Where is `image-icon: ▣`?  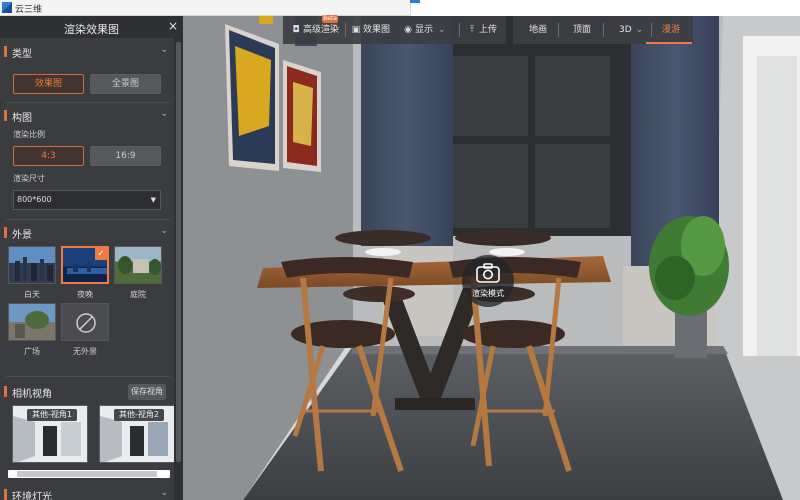 image-icon: ▣ is located at coordinates (356, 30).